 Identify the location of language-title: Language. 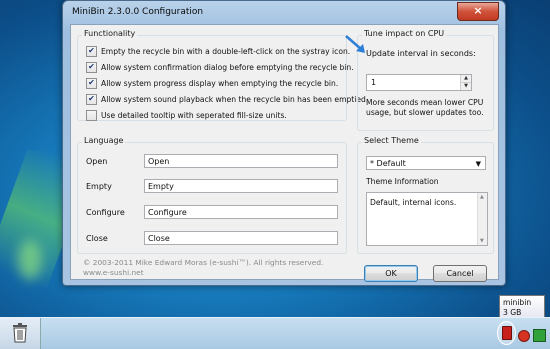
(104, 140).